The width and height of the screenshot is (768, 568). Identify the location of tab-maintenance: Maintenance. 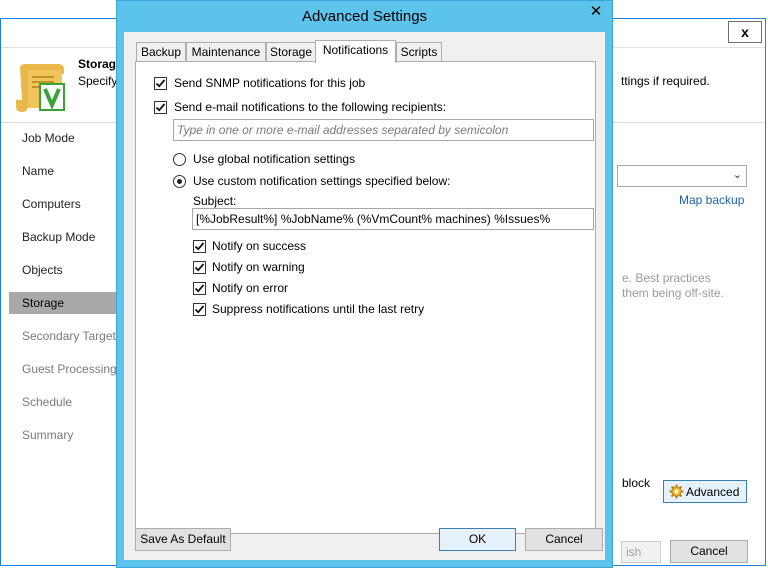
(226, 52).